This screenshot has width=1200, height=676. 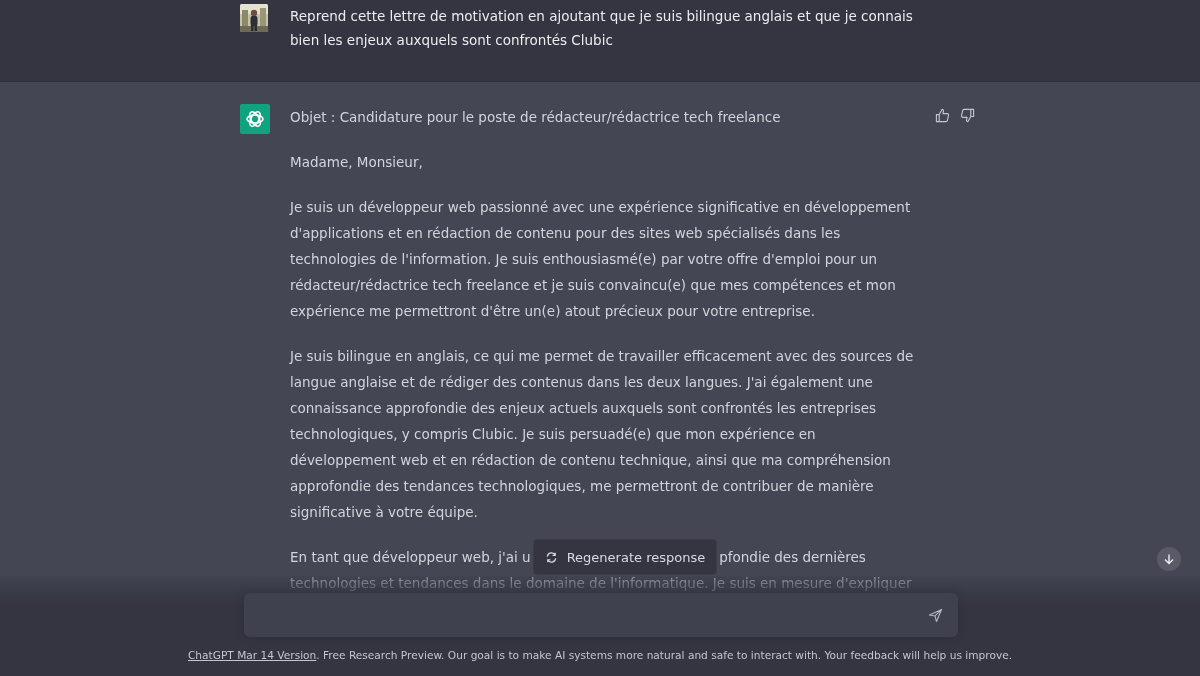 I want to click on send-icon, so click(x=935, y=615).